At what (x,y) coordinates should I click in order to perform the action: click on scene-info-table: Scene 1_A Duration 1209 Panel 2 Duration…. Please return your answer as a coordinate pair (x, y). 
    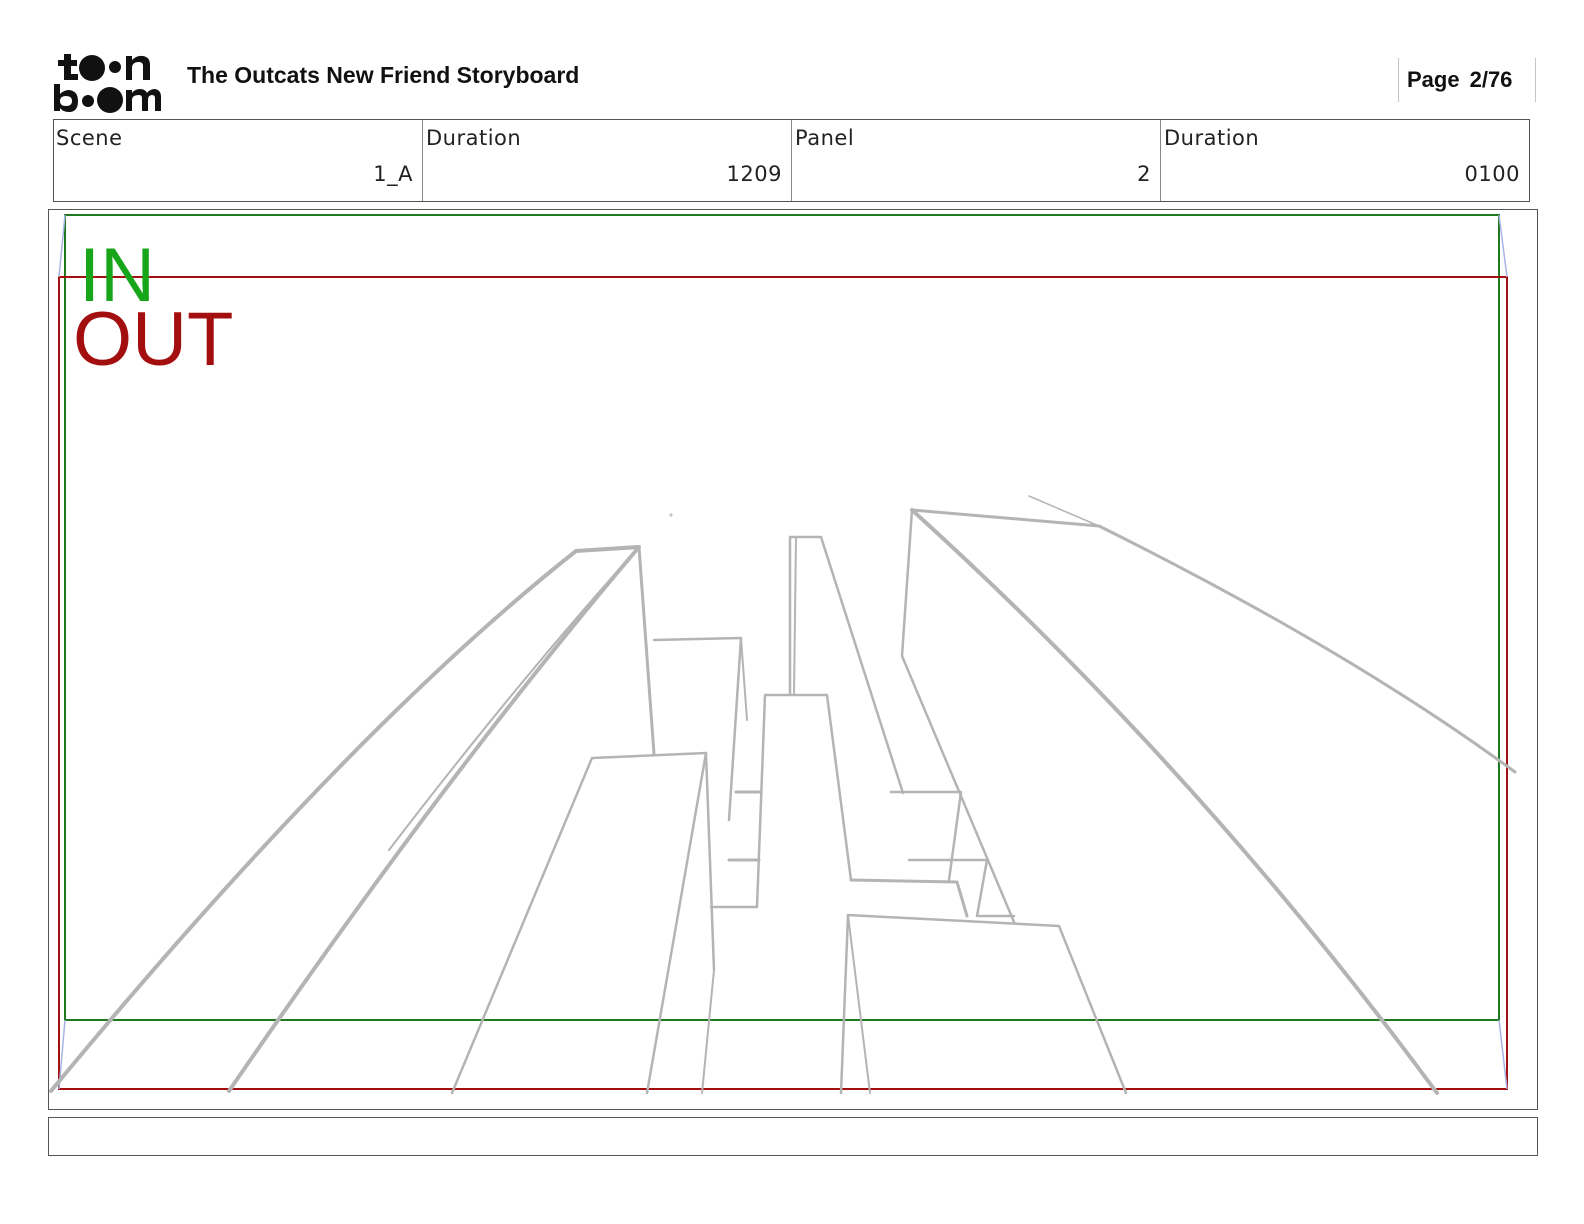
    Looking at the image, I should click on (791, 160).